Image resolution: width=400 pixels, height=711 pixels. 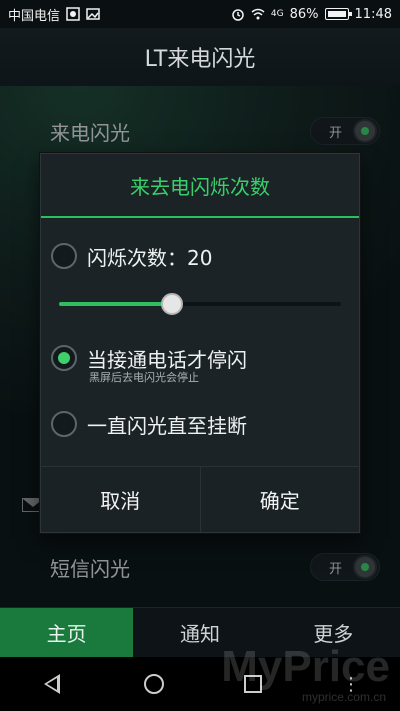 I want to click on alarm-icon, so click(x=238, y=14).